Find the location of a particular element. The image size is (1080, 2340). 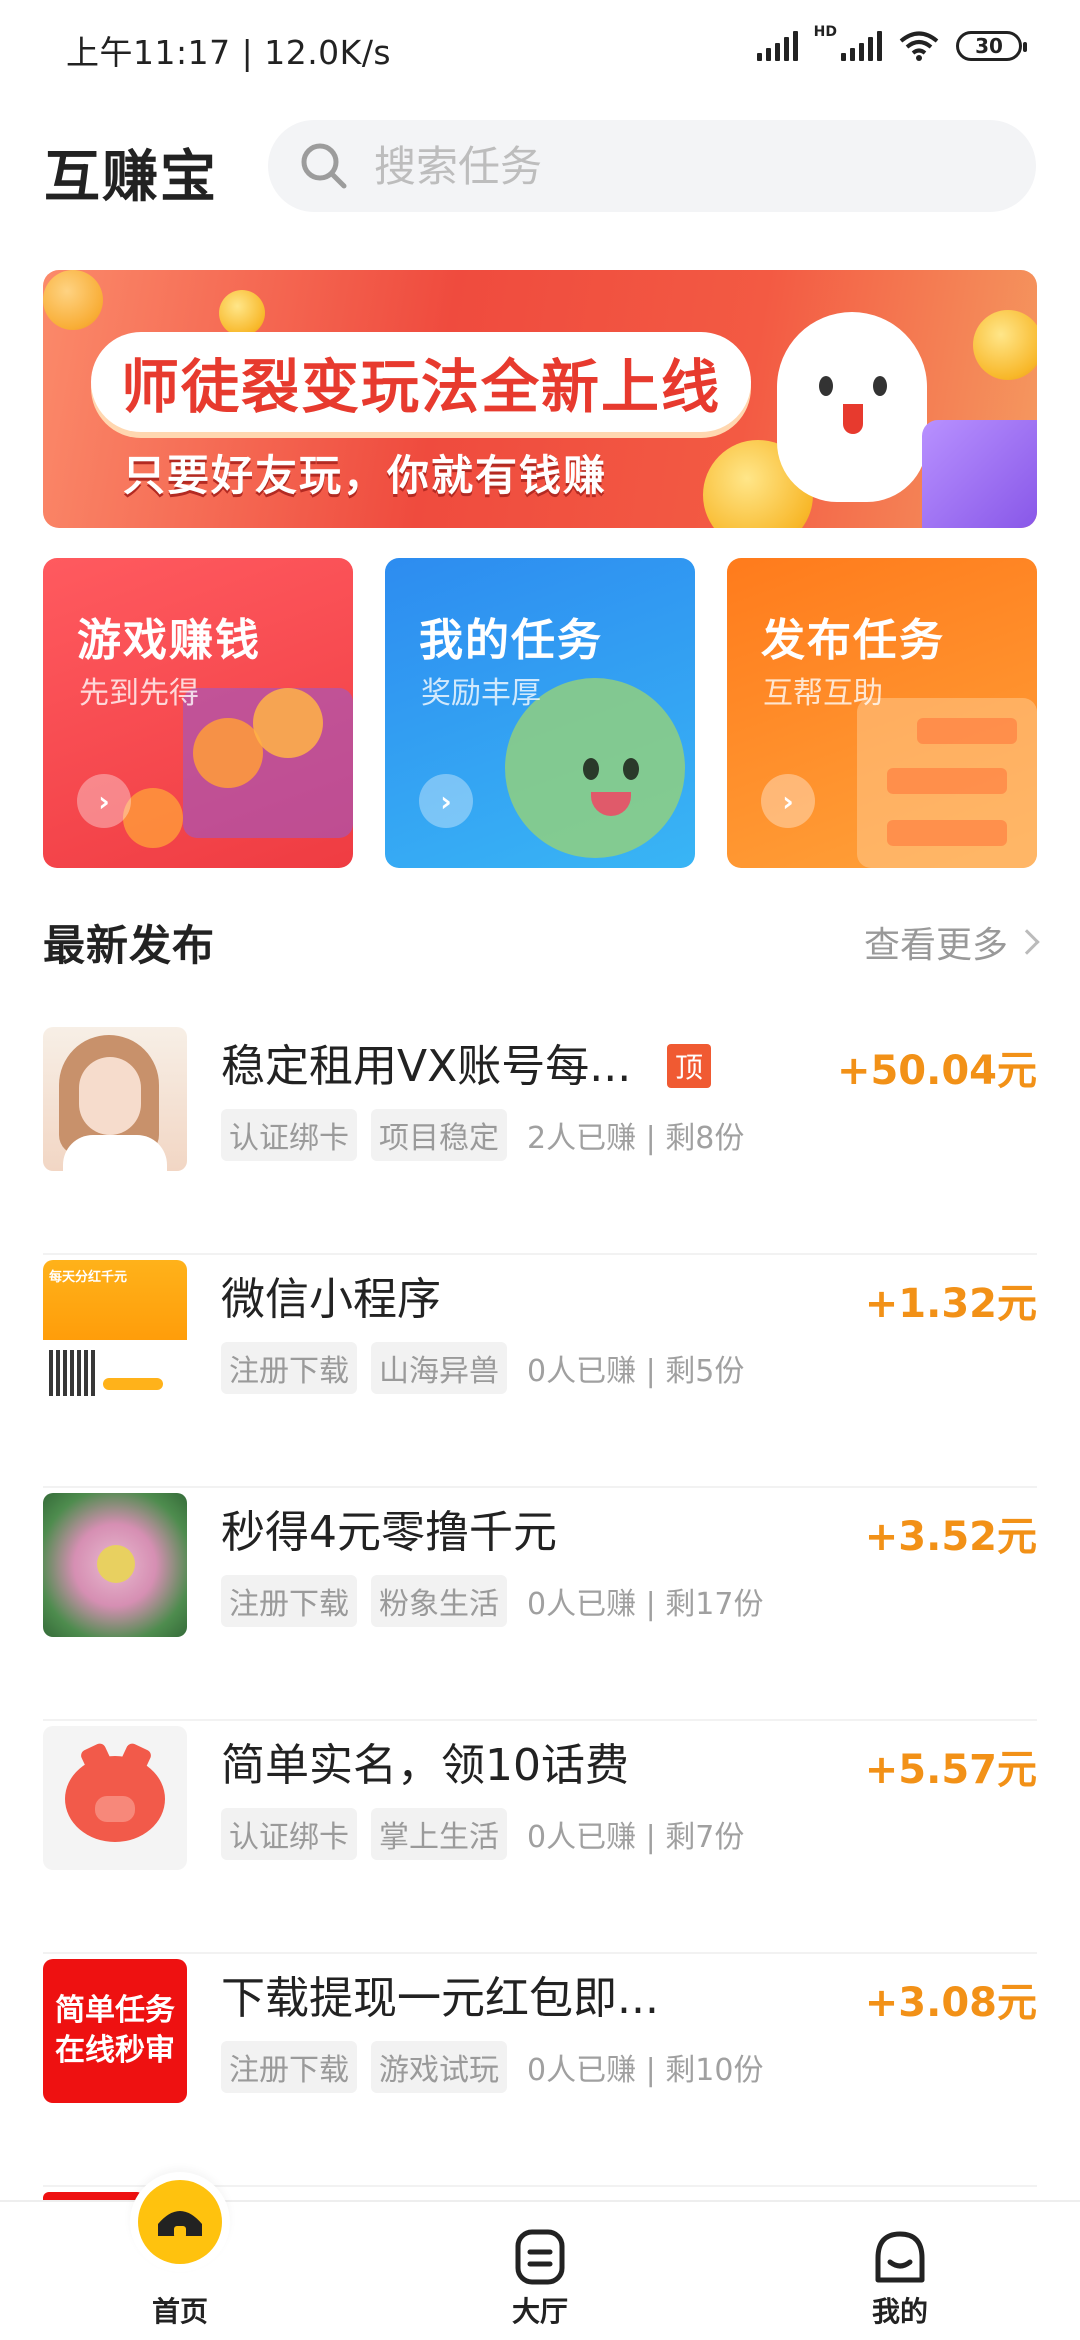

task-stats: 0人已赚 | 剩10份 is located at coordinates (645, 2070).